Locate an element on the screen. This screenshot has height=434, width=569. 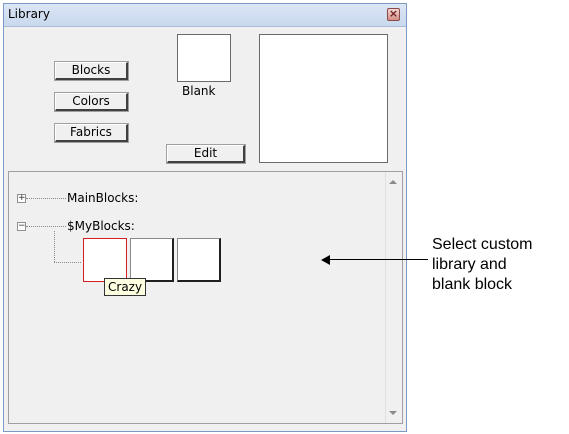
collapse-myblocks-icon: − is located at coordinates (21, 226).